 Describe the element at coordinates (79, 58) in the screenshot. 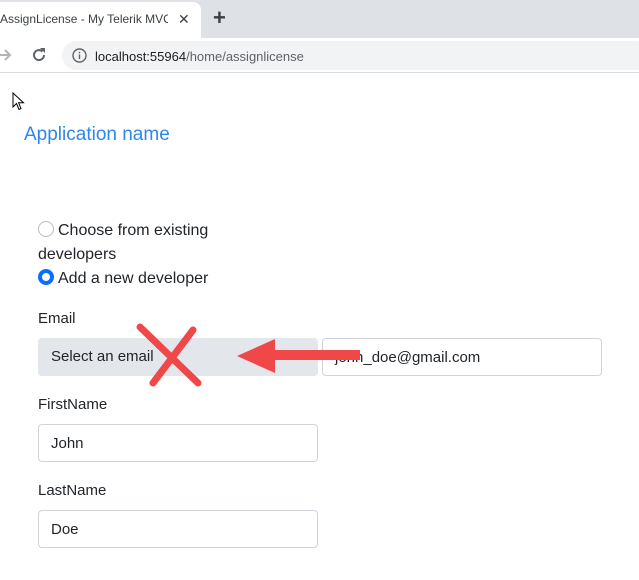

I see `site-info-icon` at that location.